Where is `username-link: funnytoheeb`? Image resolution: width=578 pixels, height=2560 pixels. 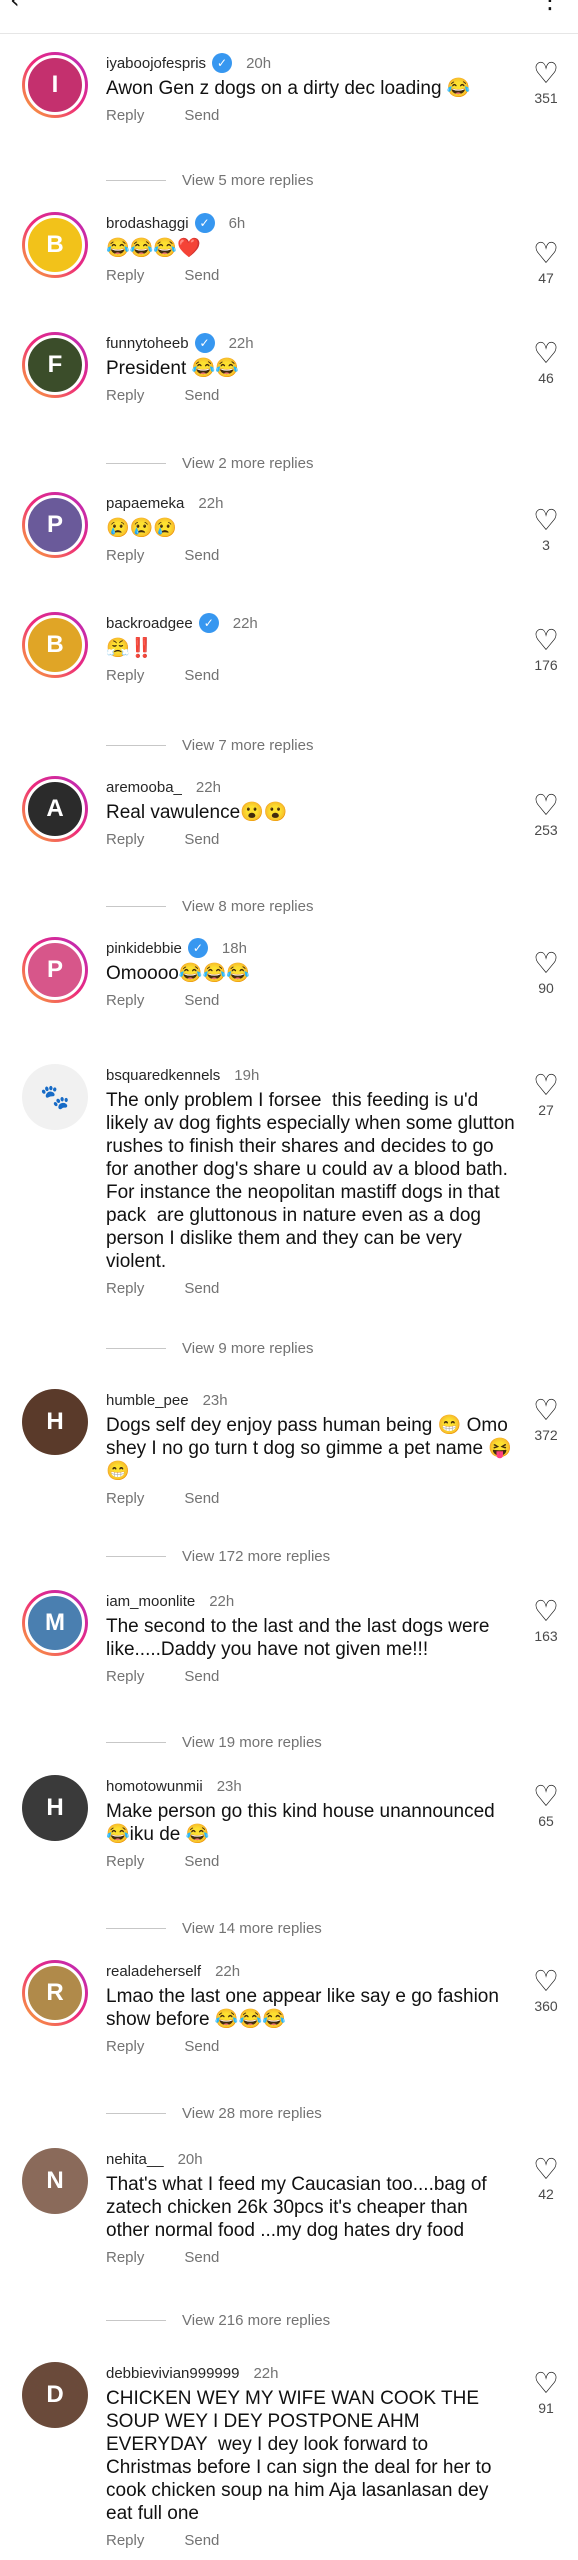
username-link: funnytoheeb is located at coordinates (147, 343).